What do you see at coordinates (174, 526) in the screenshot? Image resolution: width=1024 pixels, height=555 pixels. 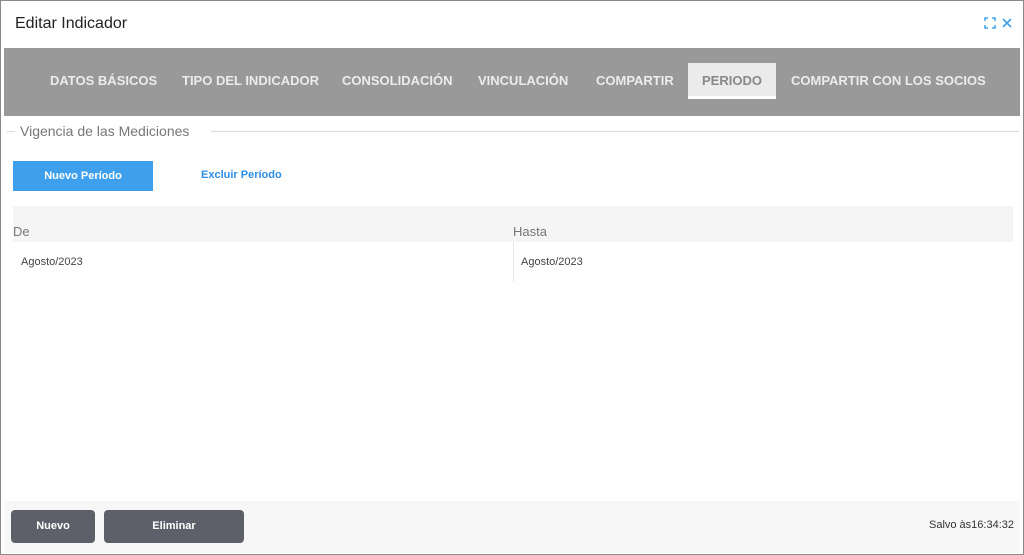 I see `delete-button: Eliminar` at bounding box center [174, 526].